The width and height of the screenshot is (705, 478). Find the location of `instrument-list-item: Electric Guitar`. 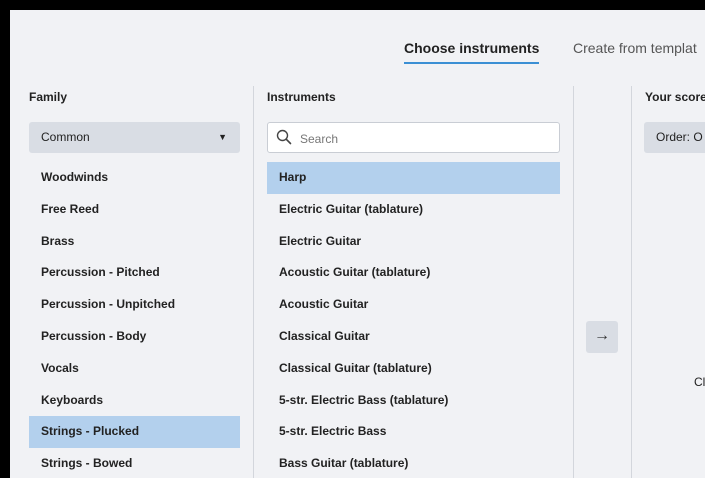

instrument-list-item: Electric Guitar is located at coordinates (413, 242).